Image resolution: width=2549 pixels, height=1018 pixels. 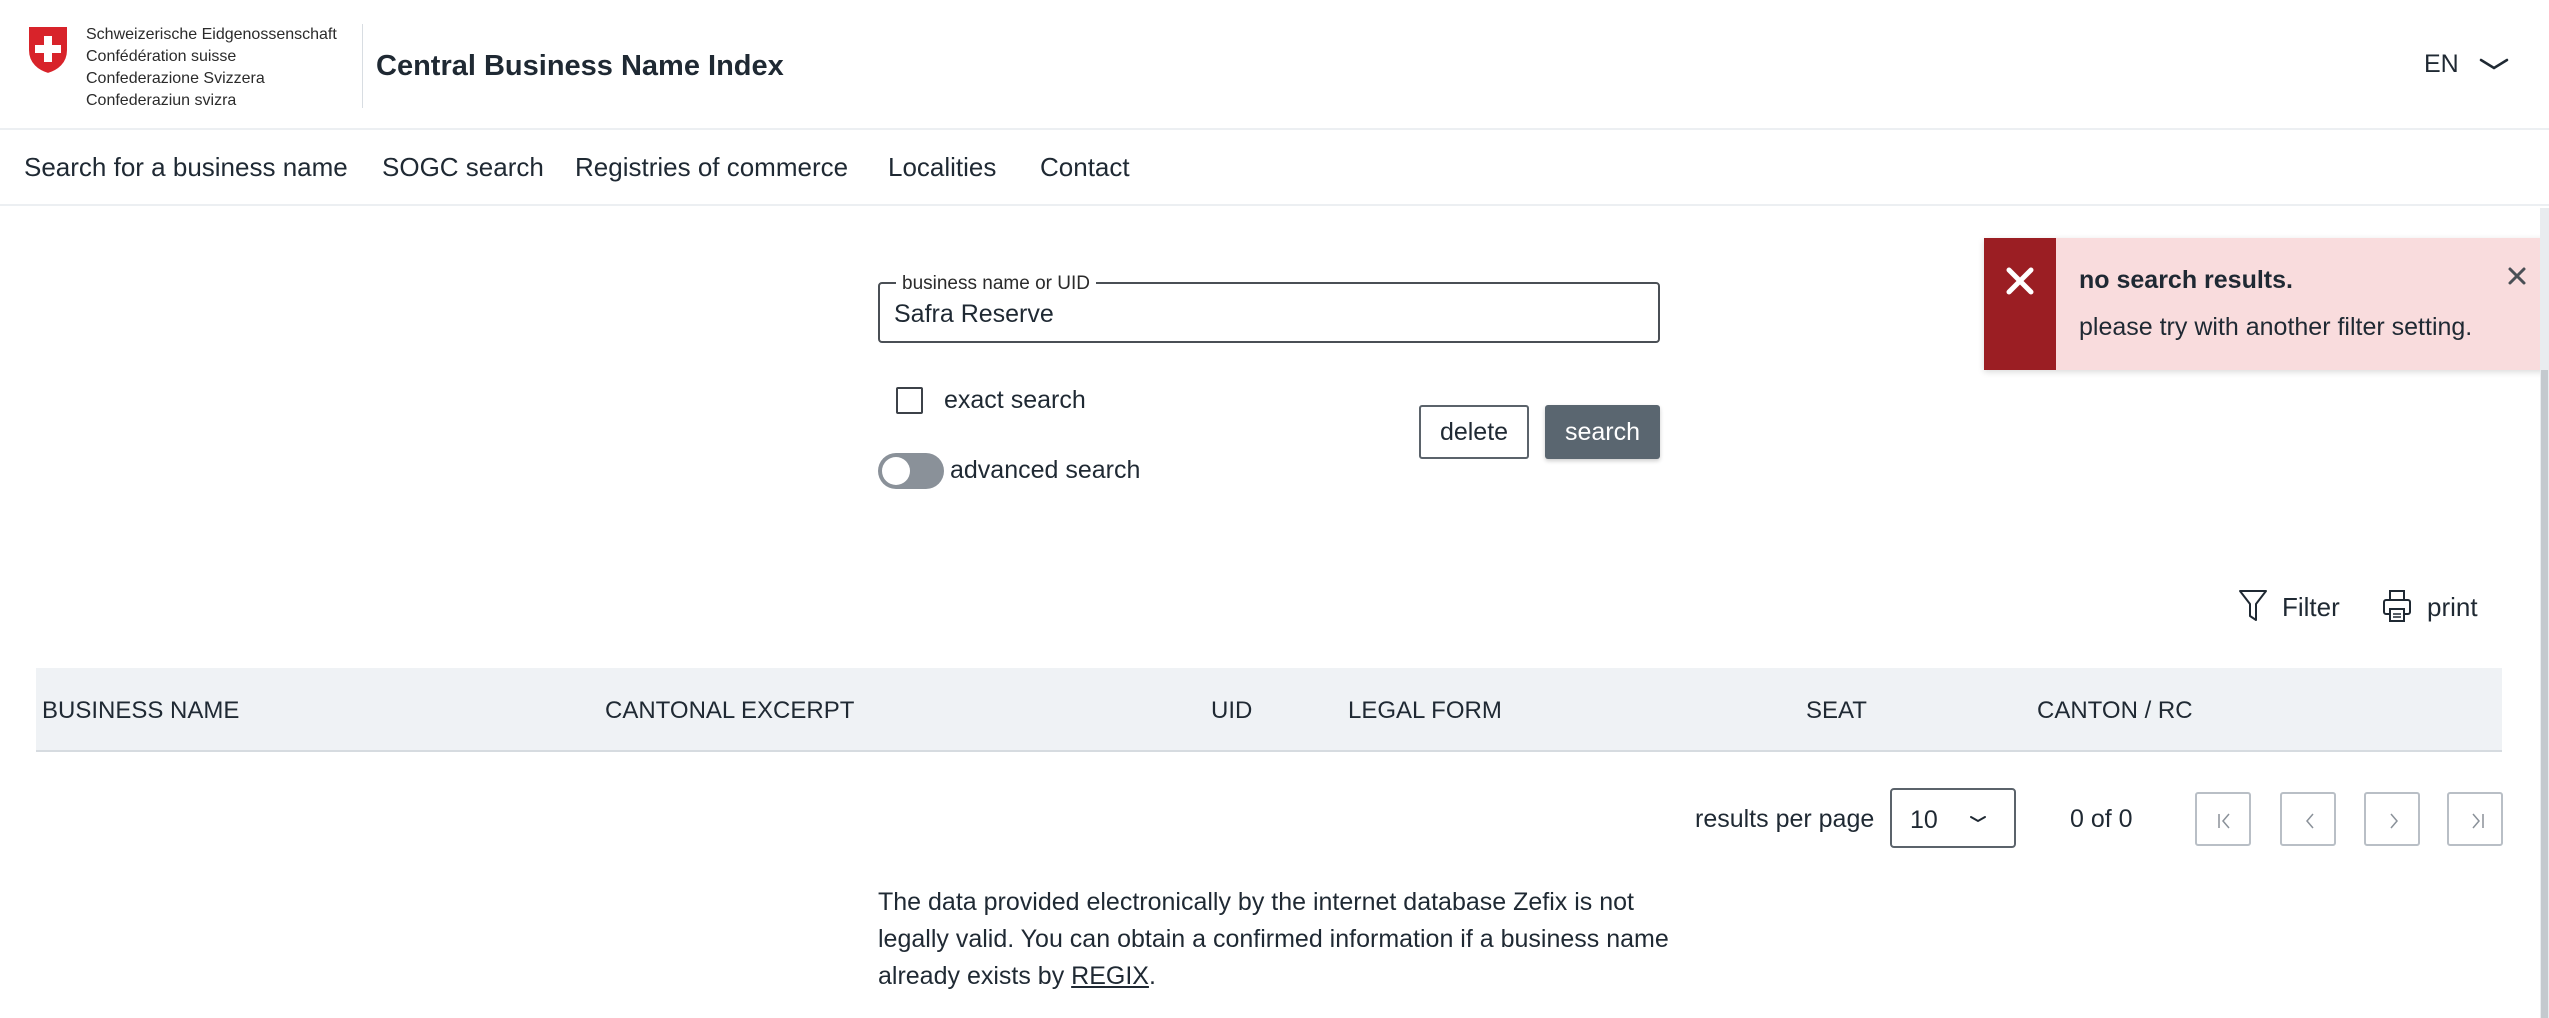 What do you see at coordinates (2253, 606) in the screenshot?
I see `filter-icon` at bounding box center [2253, 606].